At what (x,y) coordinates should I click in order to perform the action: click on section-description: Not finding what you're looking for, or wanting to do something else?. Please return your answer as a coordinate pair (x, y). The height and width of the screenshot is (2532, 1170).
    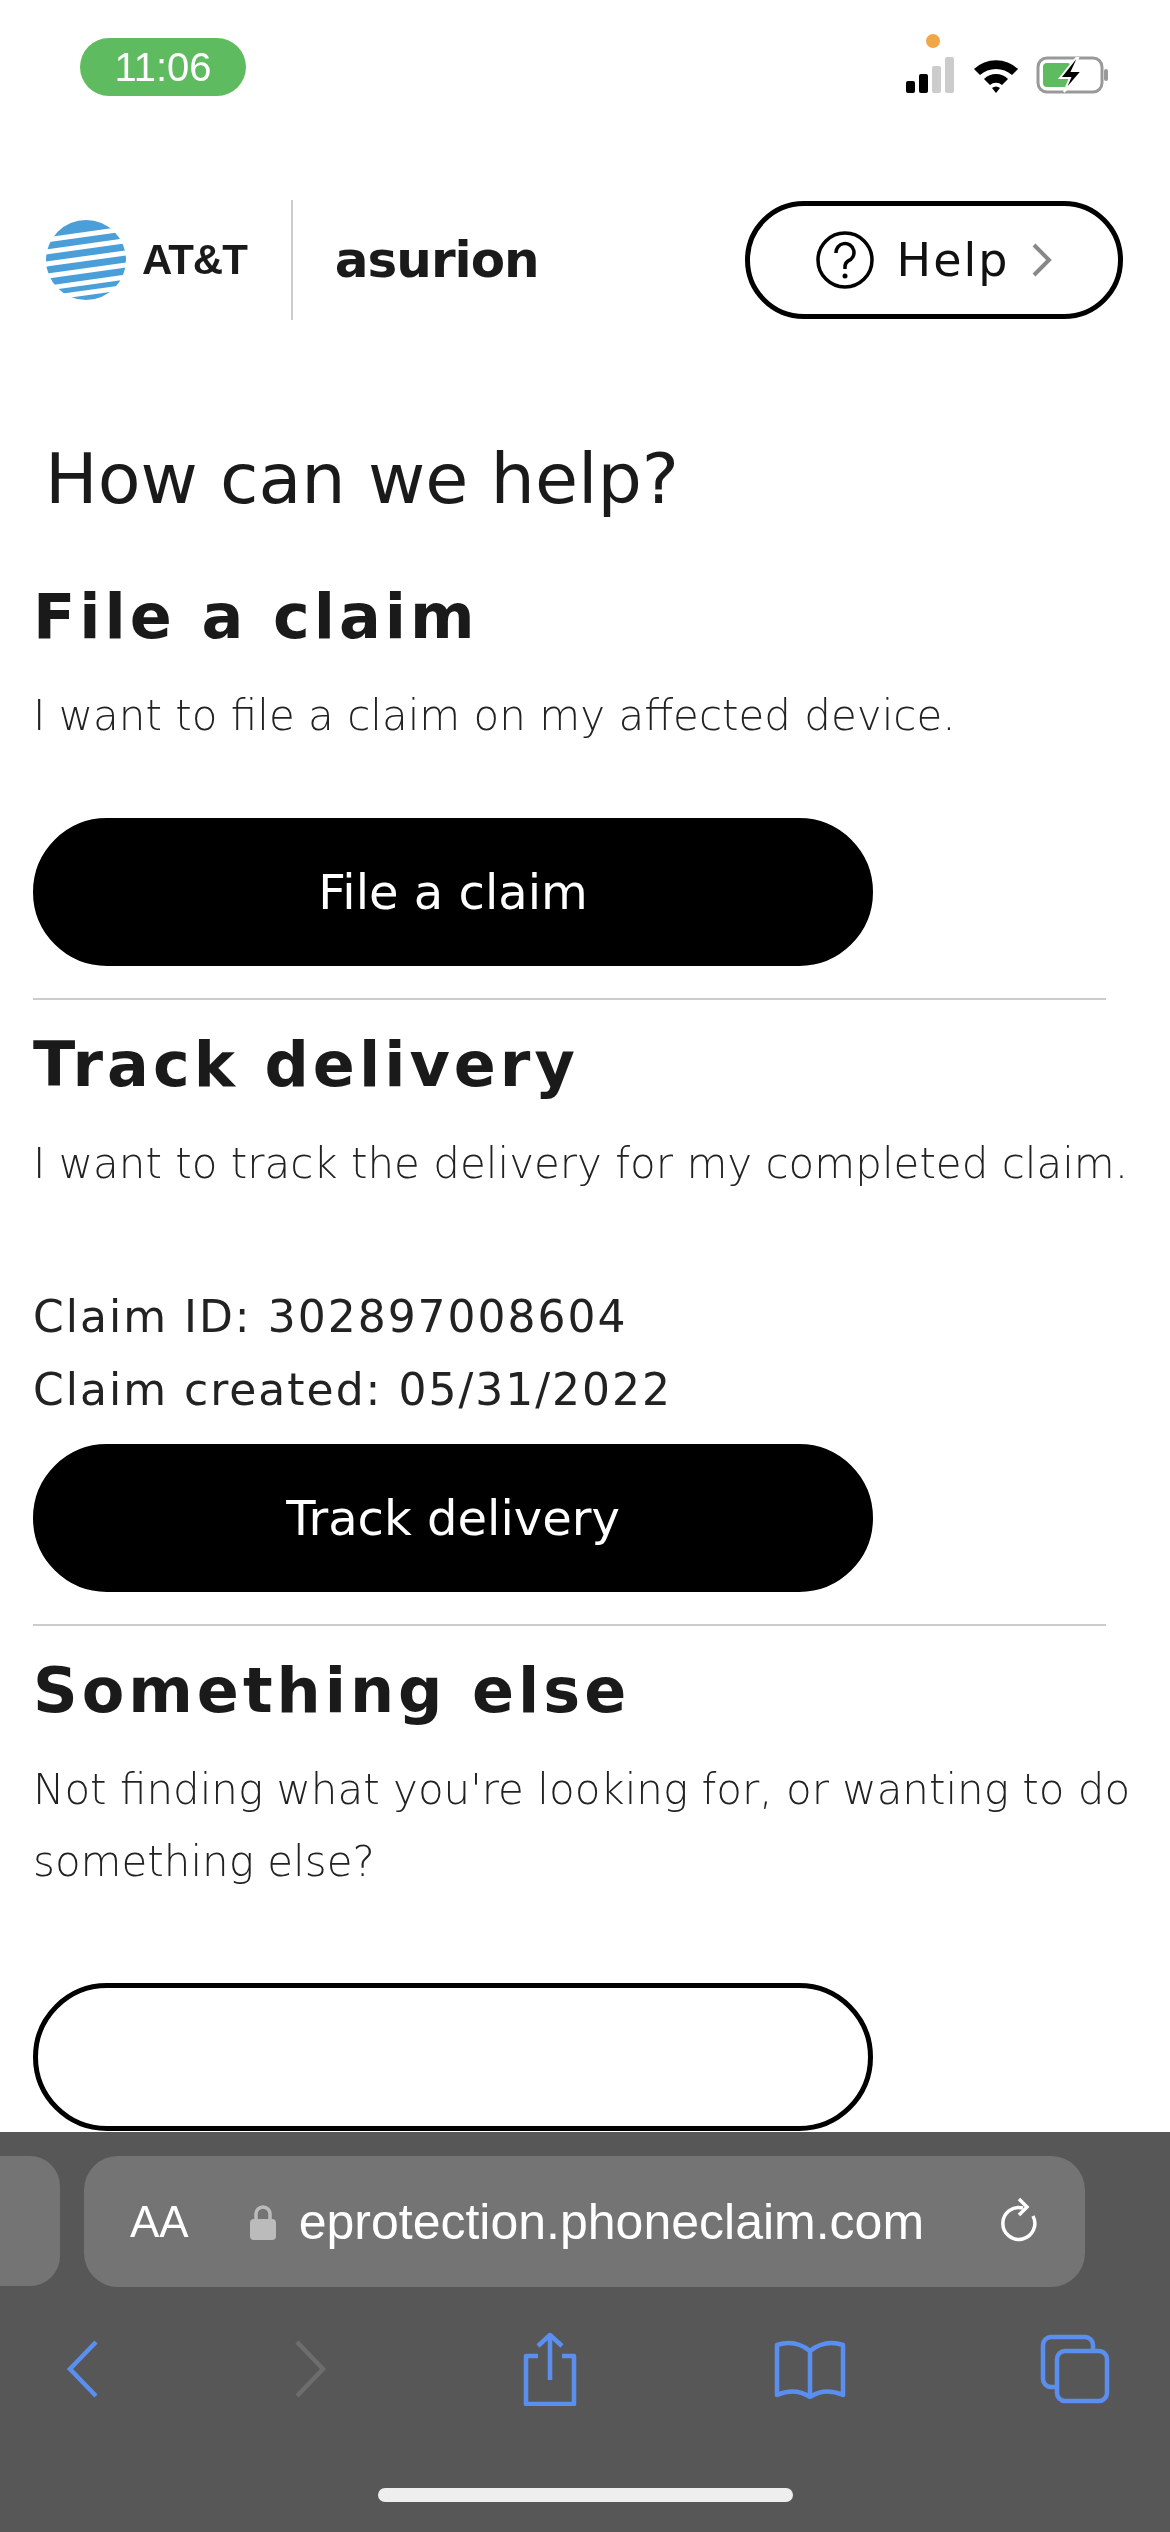
    Looking at the image, I should click on (582, 1826).